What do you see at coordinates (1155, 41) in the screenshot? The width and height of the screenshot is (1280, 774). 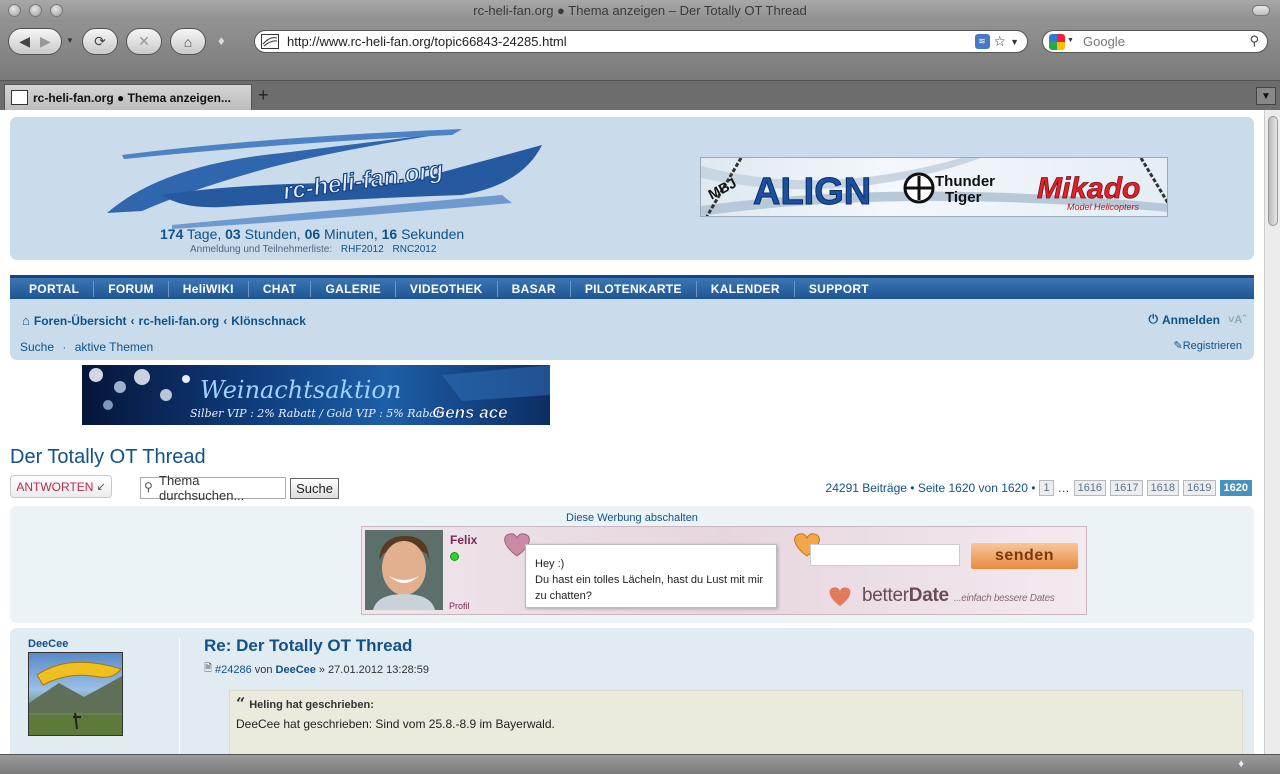 I see `web-search-bar: ▼ Google ⚲` at bounding box center [1155, 41].